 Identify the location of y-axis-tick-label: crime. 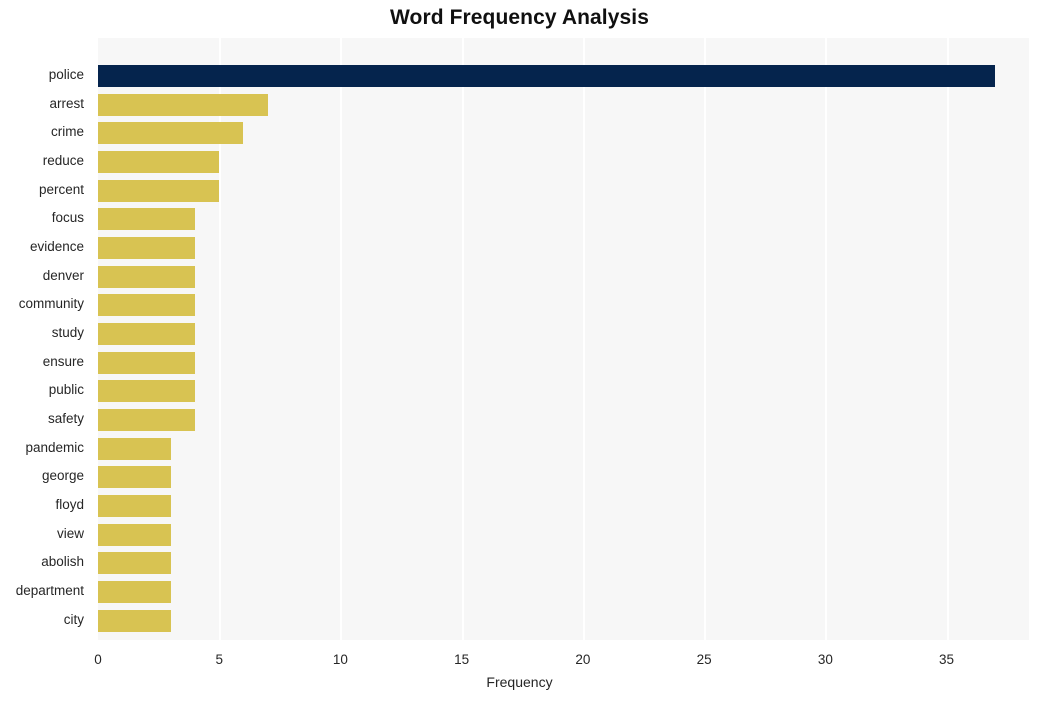
(67, 132).